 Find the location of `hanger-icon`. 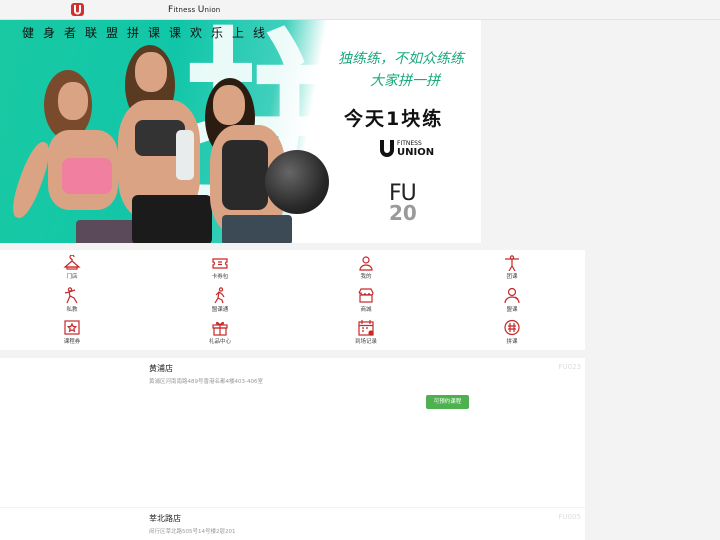

hanger-icon is located at coordinates (72, 262).